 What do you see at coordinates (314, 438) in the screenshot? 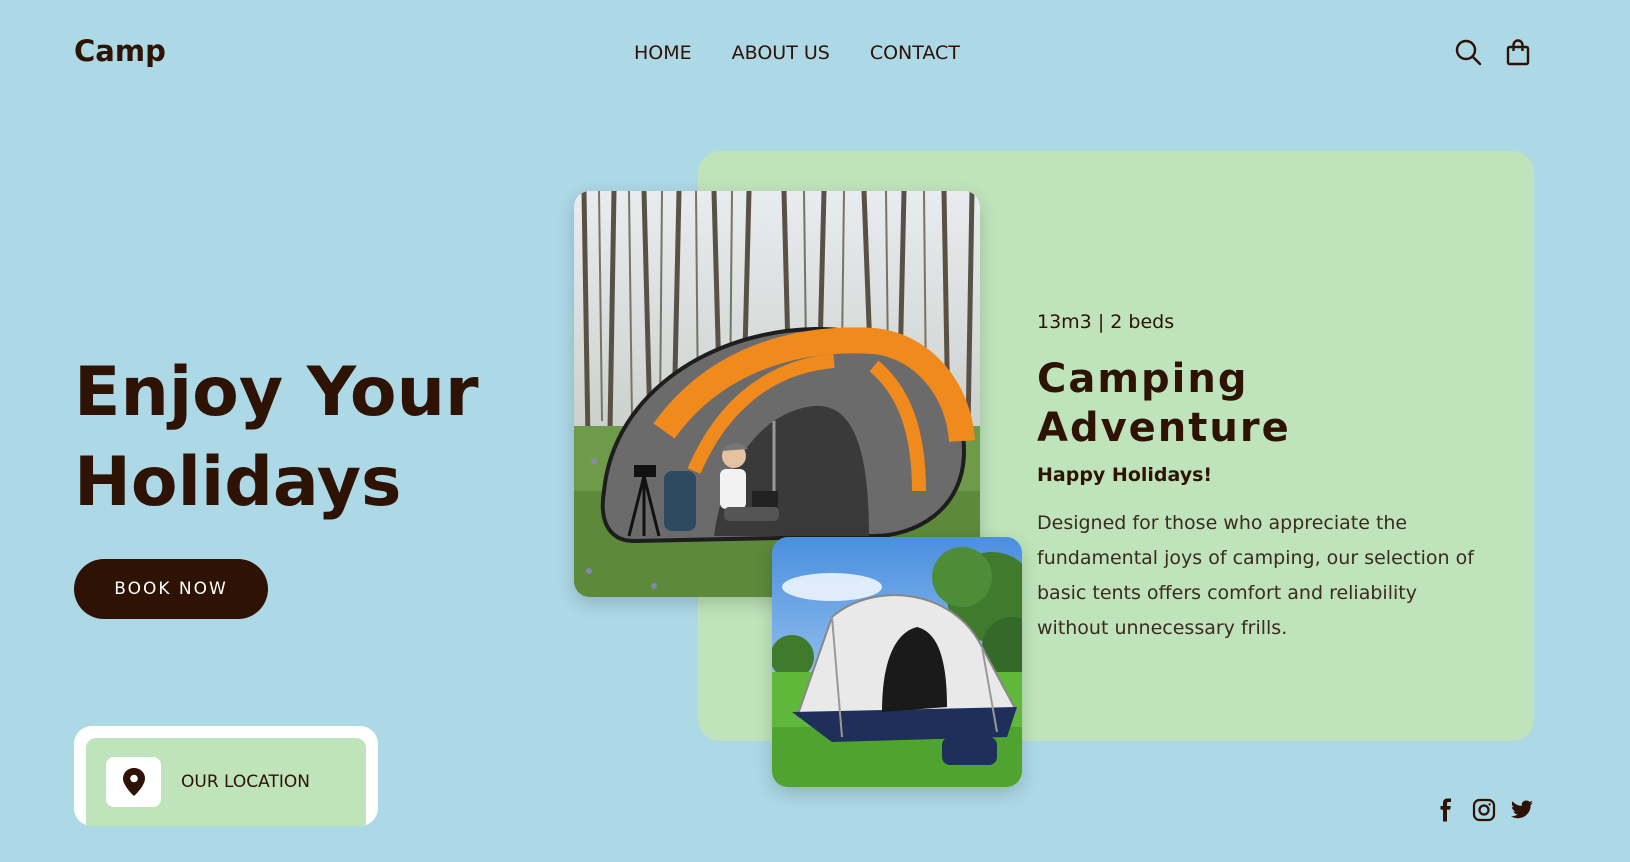
I see `hero-title: Enjoy Your Holidays` at bounding box center [314, 438].